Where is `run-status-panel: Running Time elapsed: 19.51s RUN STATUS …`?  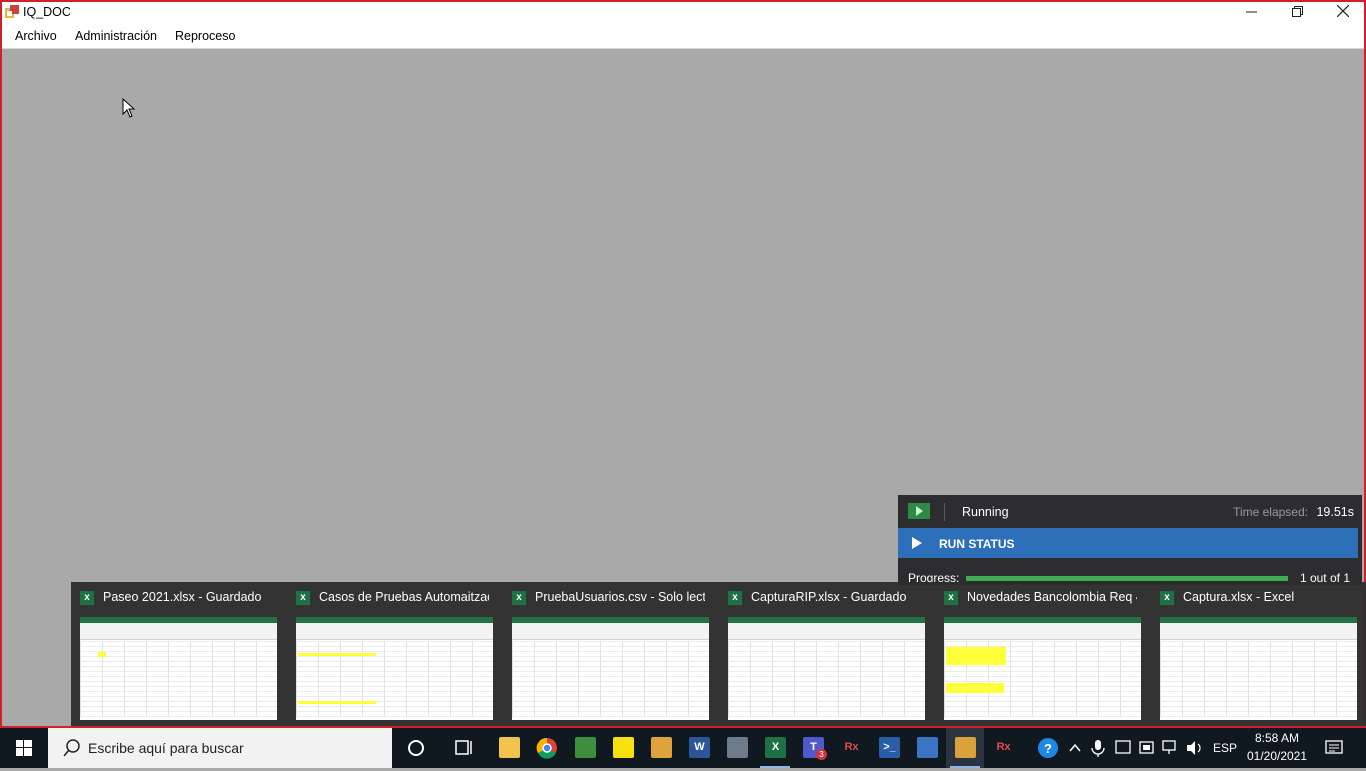
run-status-panel: Running Time elapsed: 19.51s RUN STATUS … is located at coordinates (1130, 540).